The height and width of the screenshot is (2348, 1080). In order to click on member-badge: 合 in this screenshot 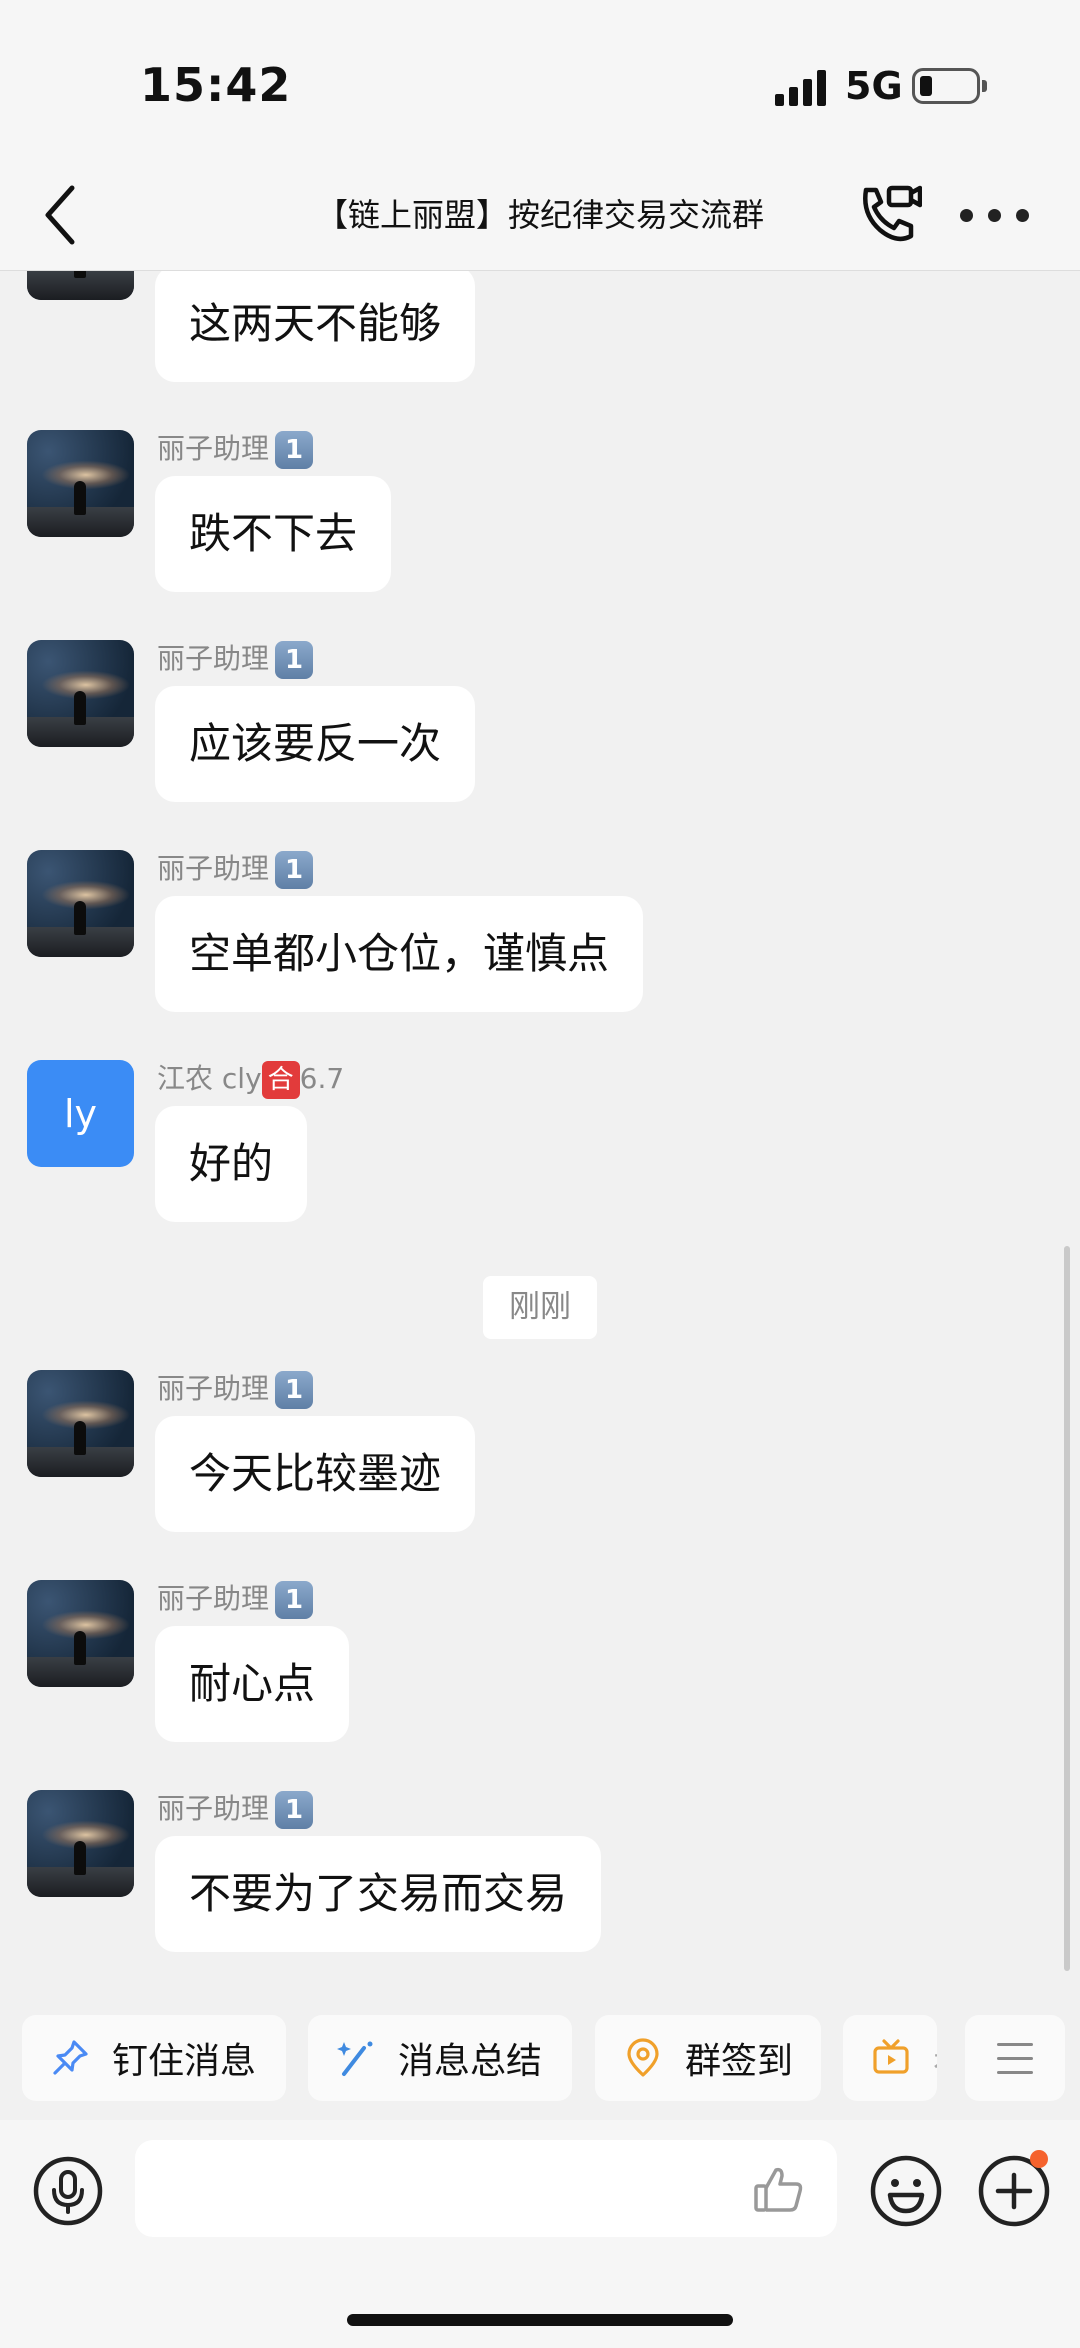, I will do `click(280, 1080)`.